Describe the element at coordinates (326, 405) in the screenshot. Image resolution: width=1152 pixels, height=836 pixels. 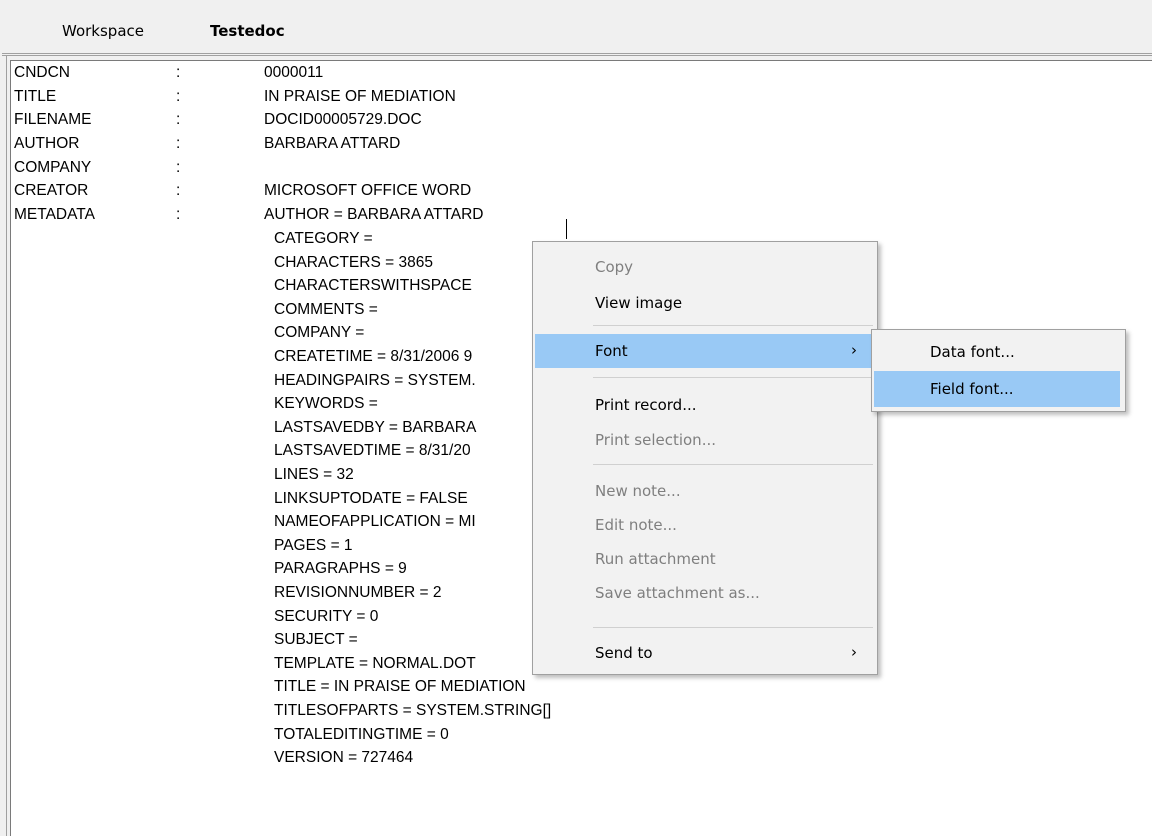
I see `metadata-line: KEYWORDS =` at that location.